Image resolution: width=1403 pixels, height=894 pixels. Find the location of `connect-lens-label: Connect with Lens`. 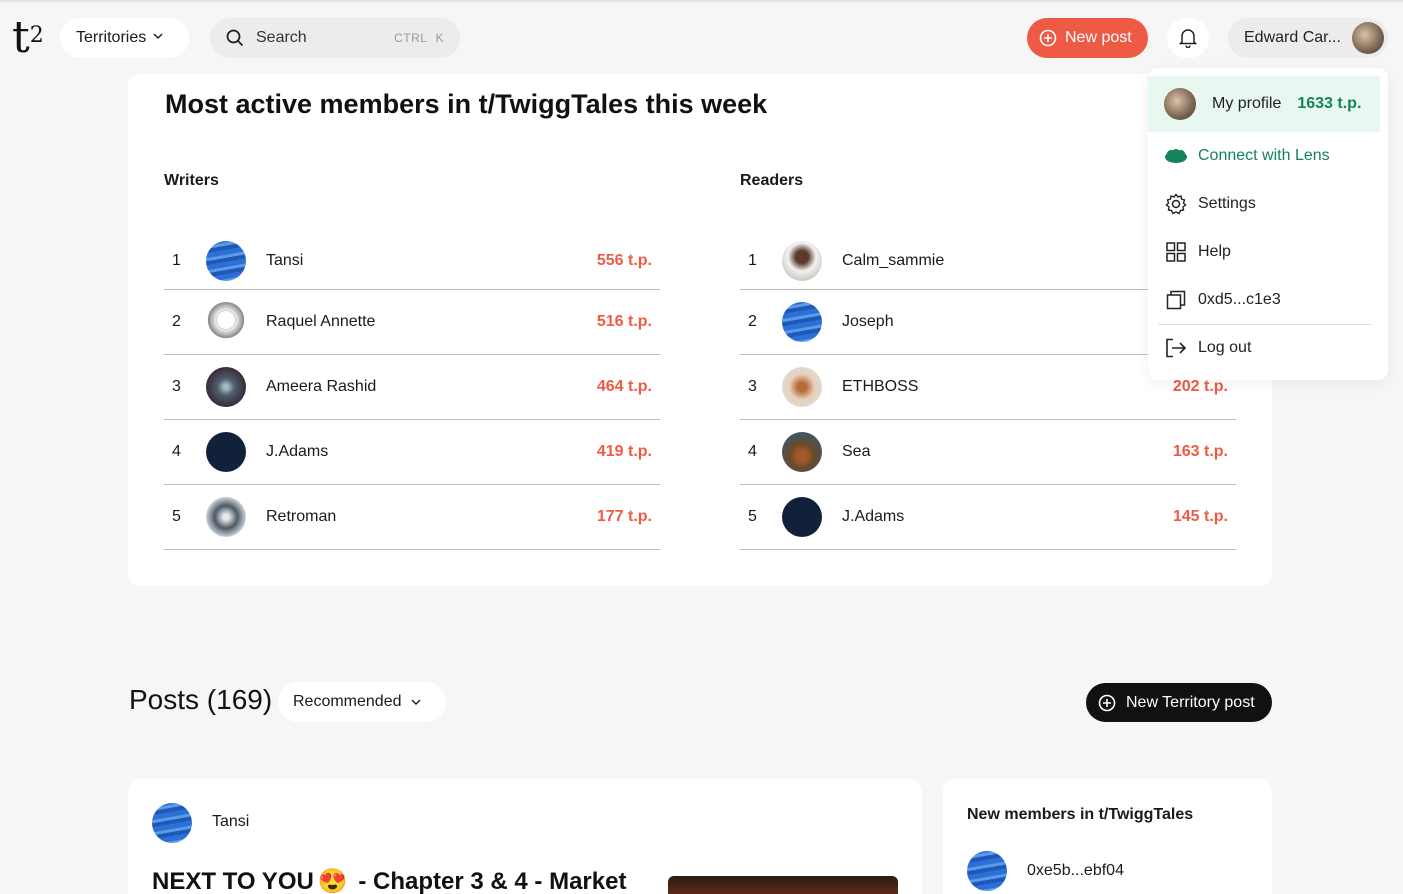

connect-lens-label: Connect with Lens is located at coordinates (1264, 155).